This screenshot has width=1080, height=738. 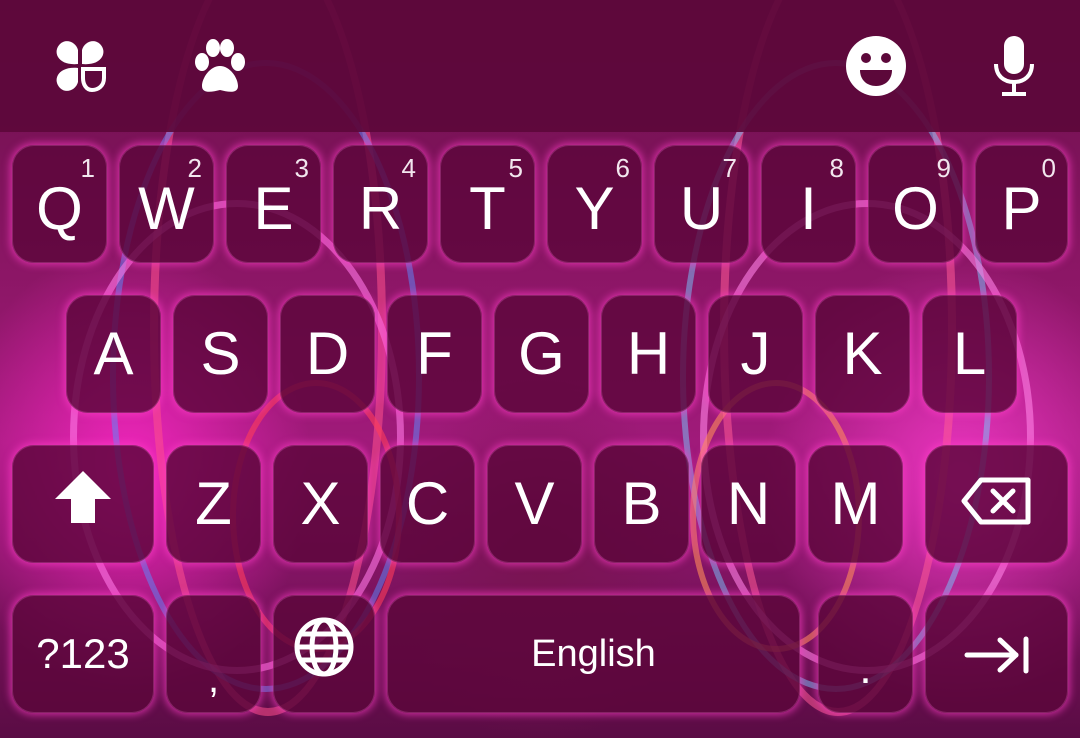 I want to click on space-label: English, so click(x=593, y=654).